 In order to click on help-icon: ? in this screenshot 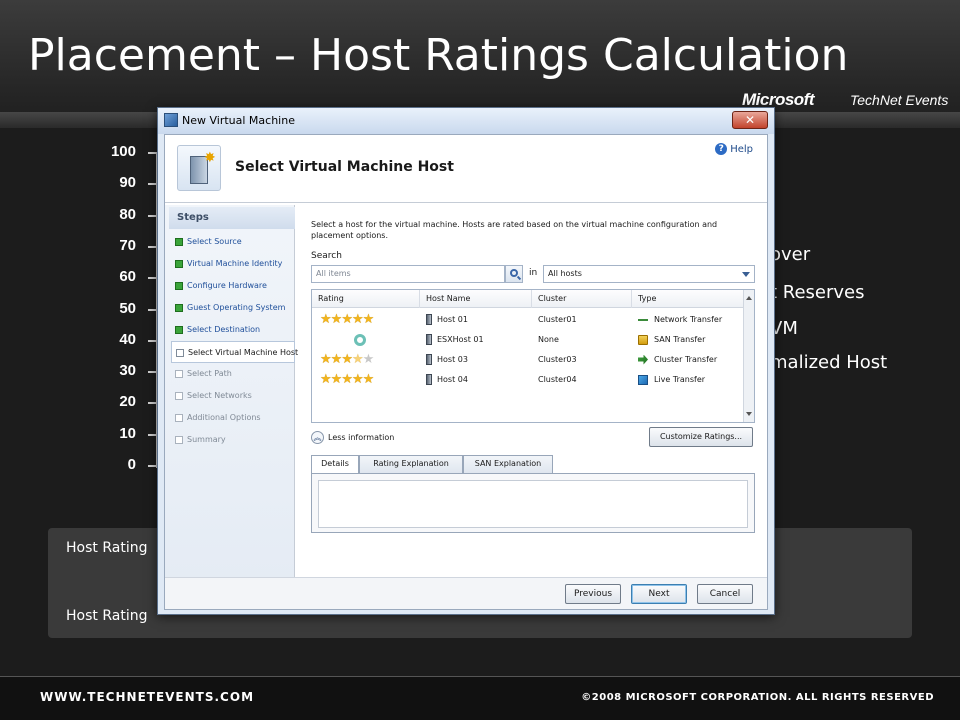, I will do `click(721, 149)`.